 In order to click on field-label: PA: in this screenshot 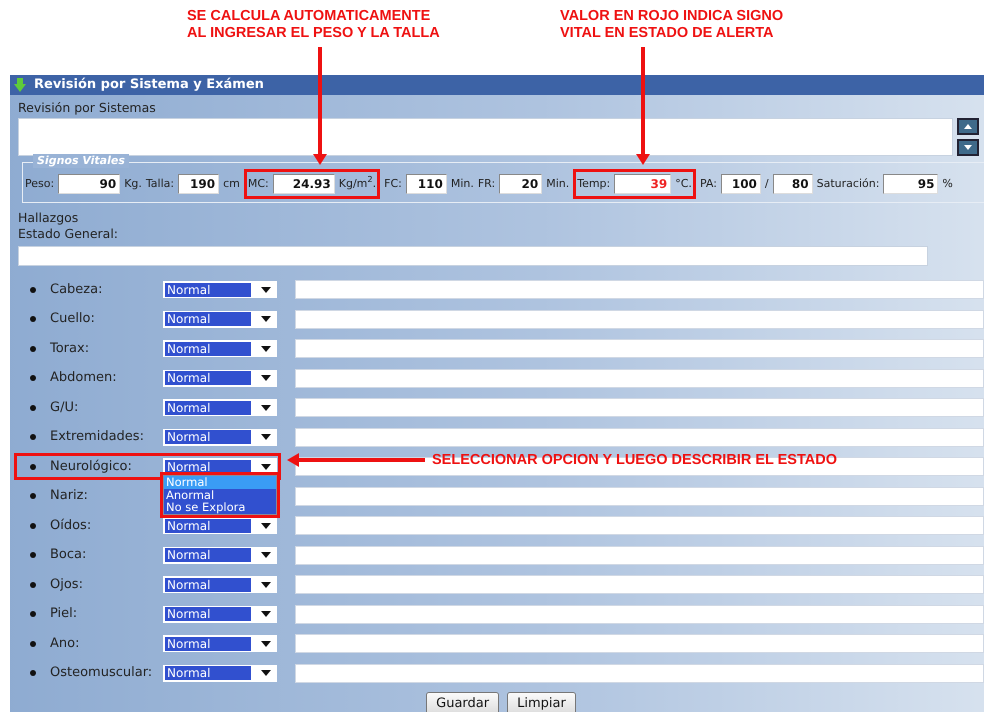, I will do `click(708, 184)`.